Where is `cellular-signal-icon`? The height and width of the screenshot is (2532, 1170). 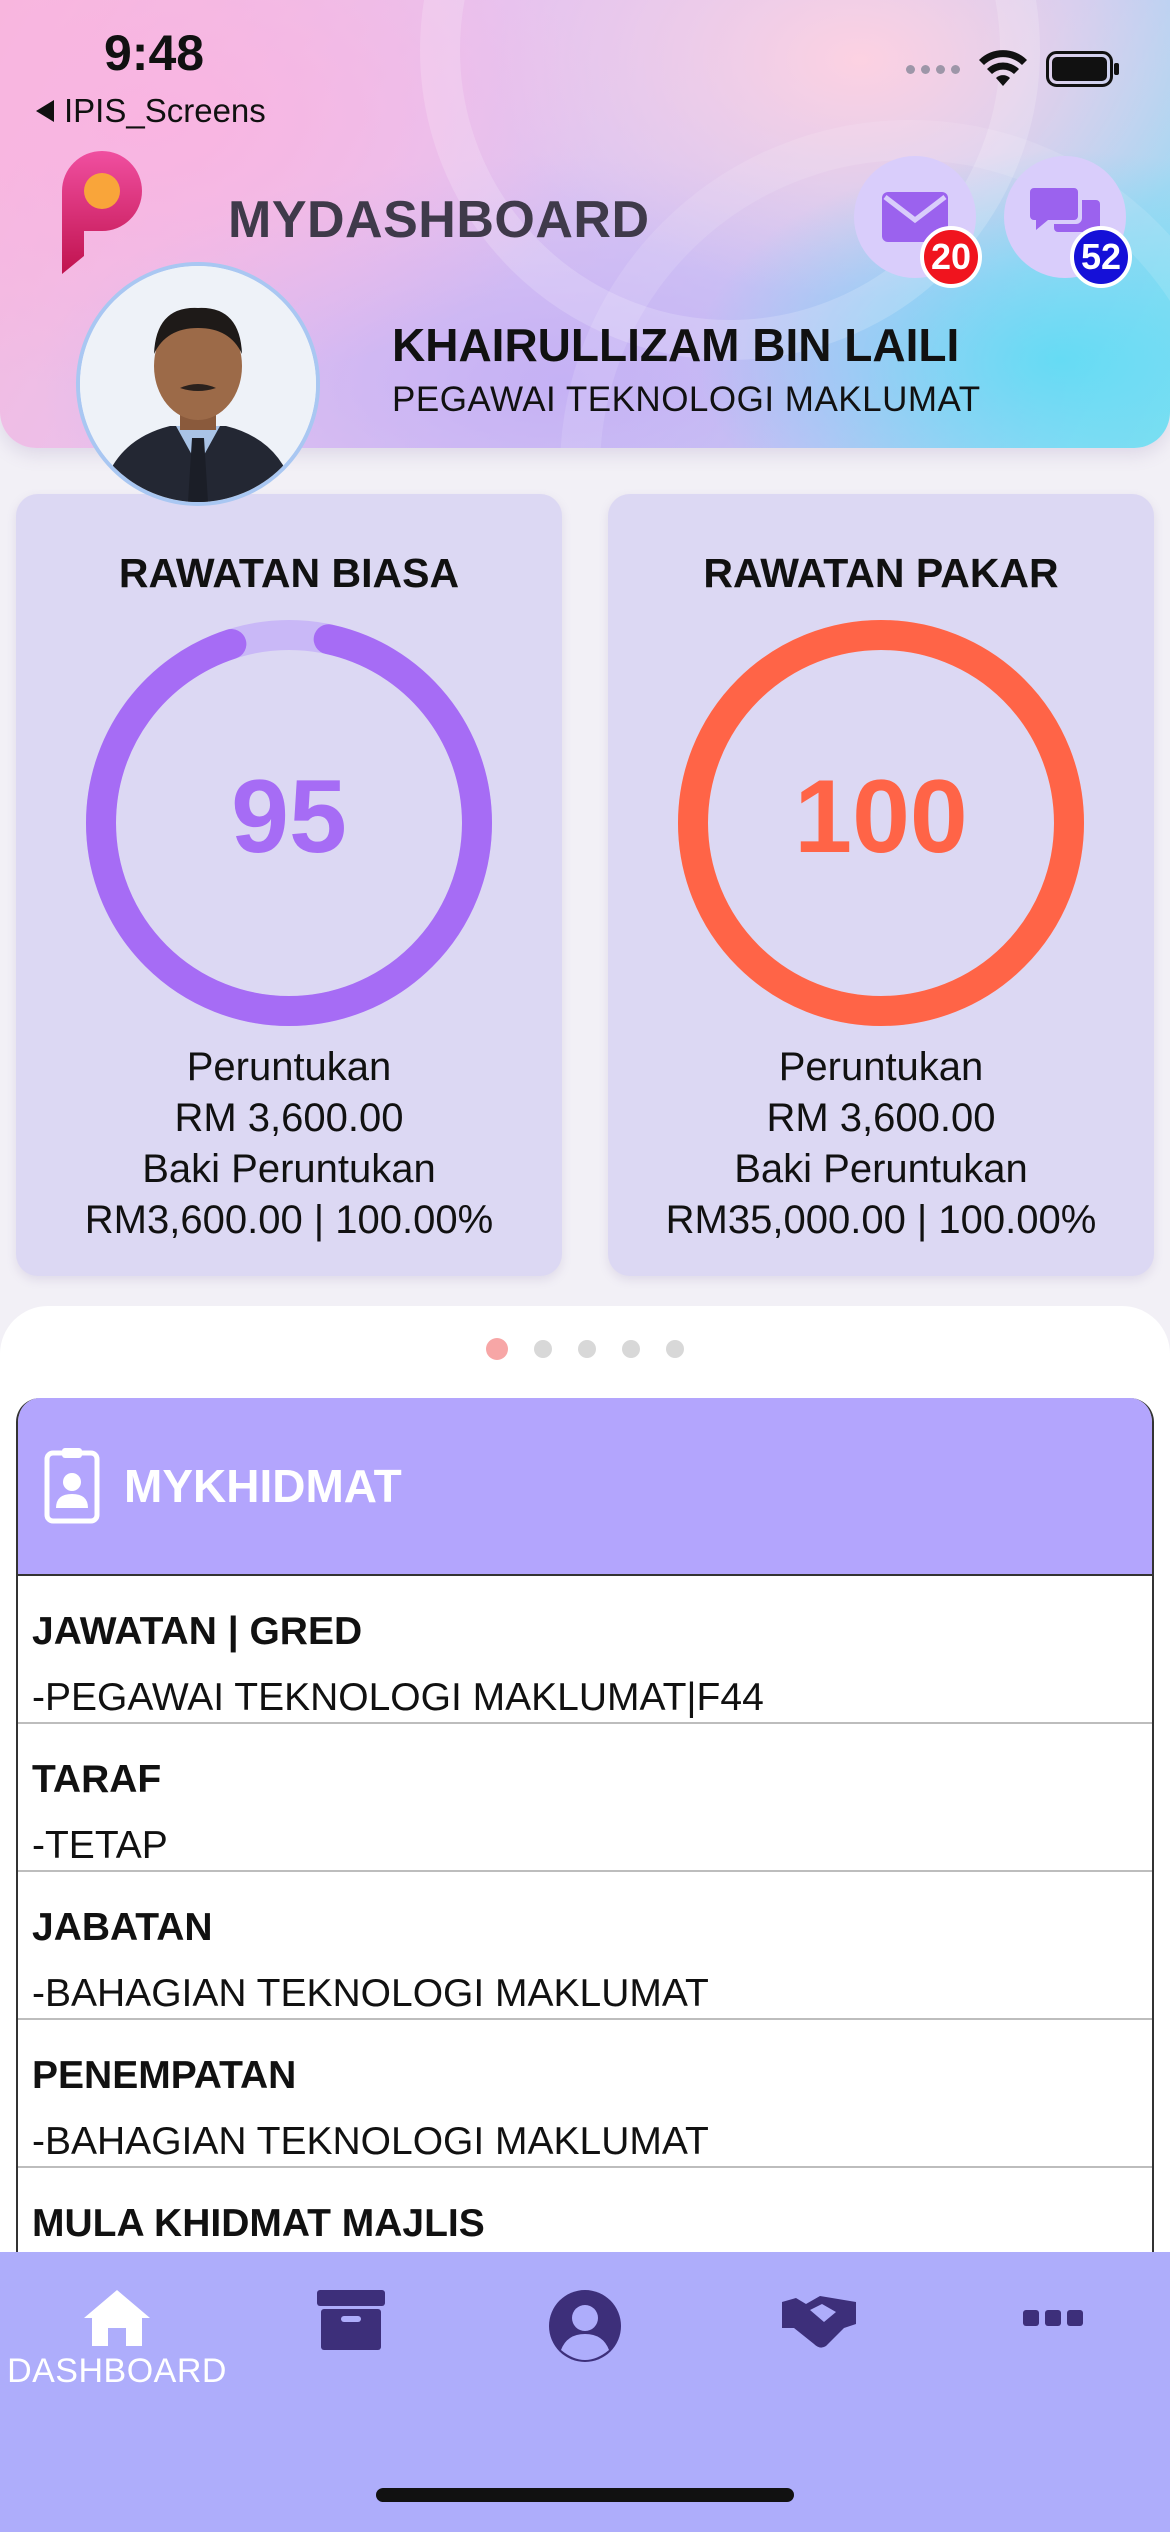
cellular-signal-icon is located at coordinates (933, 69).